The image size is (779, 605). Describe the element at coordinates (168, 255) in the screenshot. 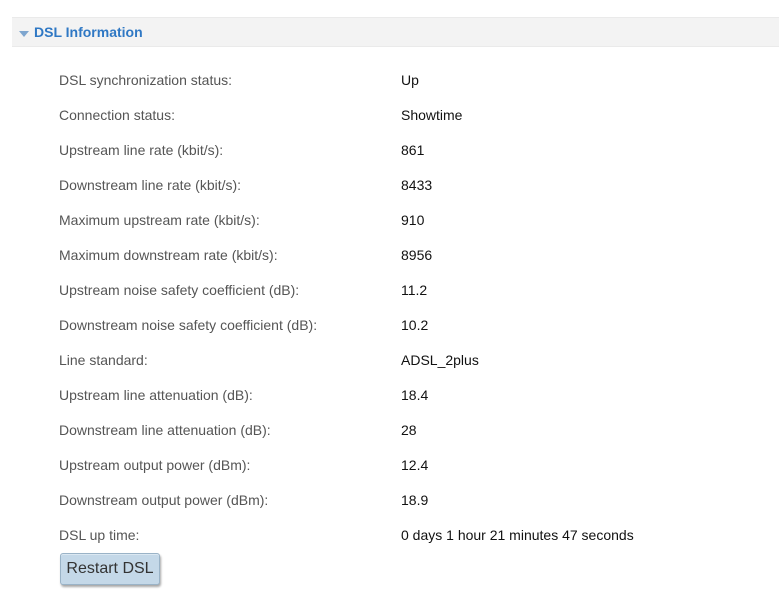

I see `info-label: Maximum downstream rate (kbit/s):` at that location.